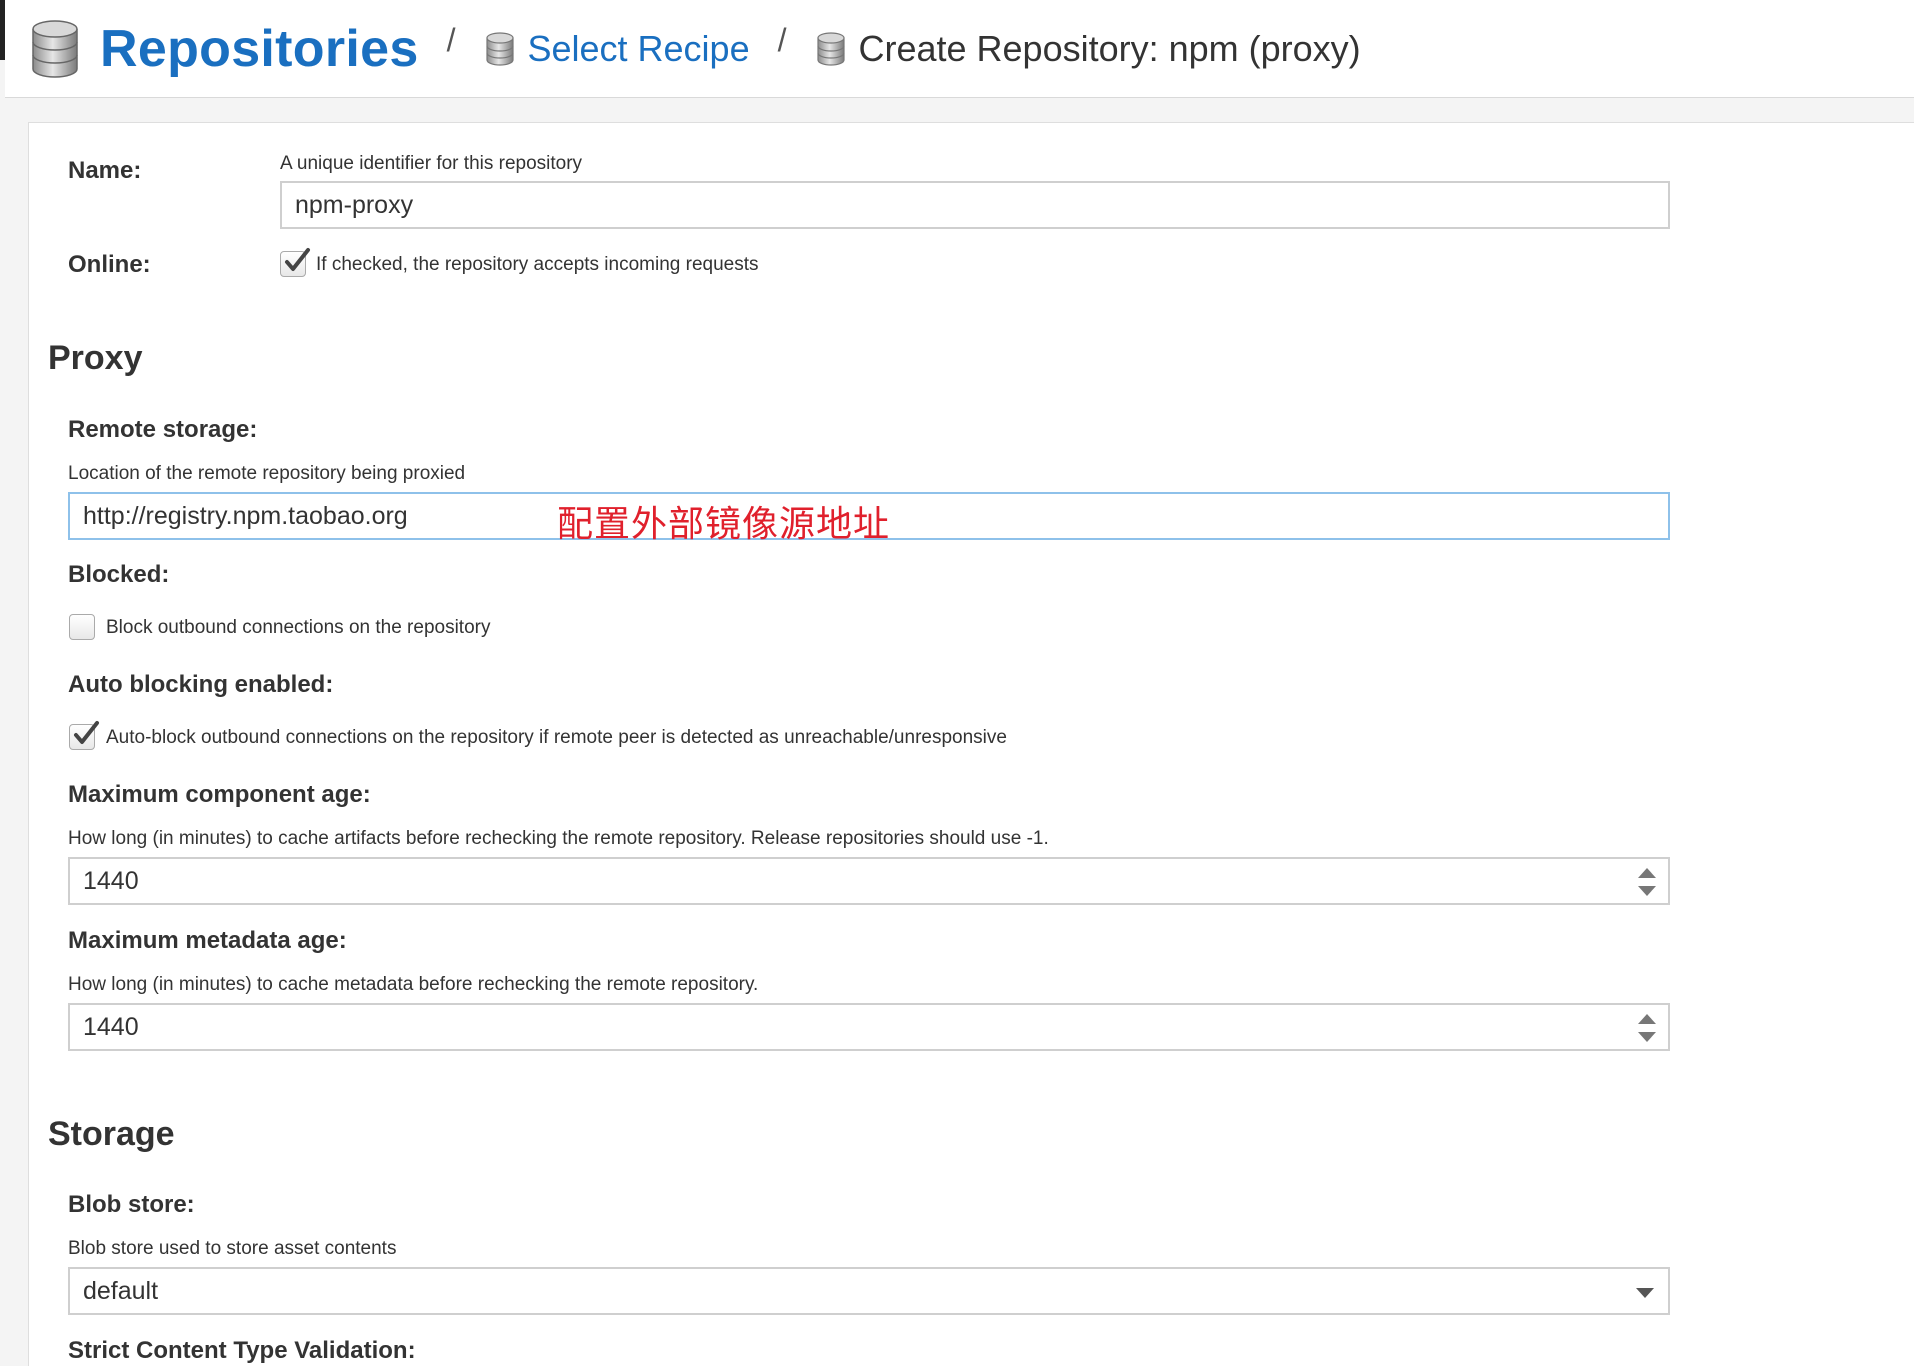 This screenshot has height=1366, width=1914. What do you see at coordinates (242, 1350) in the screenshot?
I see `strict-content-validation-label: Strict Content Type Validation:` at bounding box center [242, 1350].